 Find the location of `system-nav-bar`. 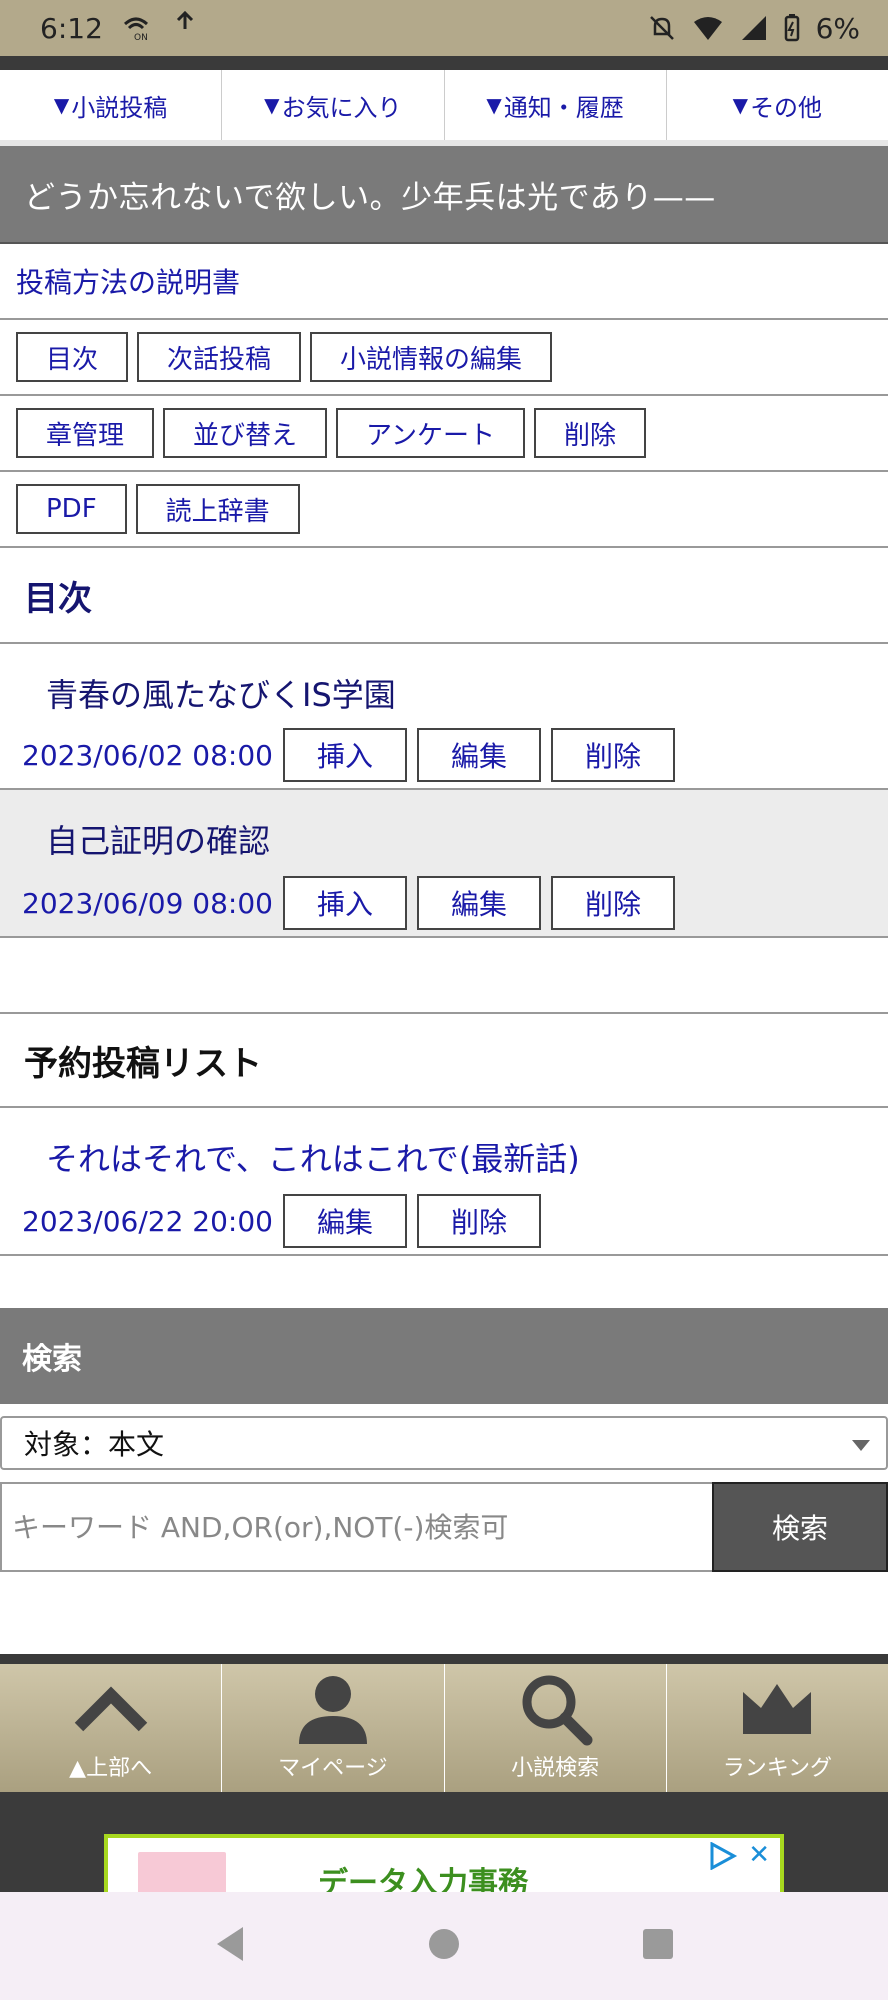

system-nav-bar is located at coordinates (444, 1946).